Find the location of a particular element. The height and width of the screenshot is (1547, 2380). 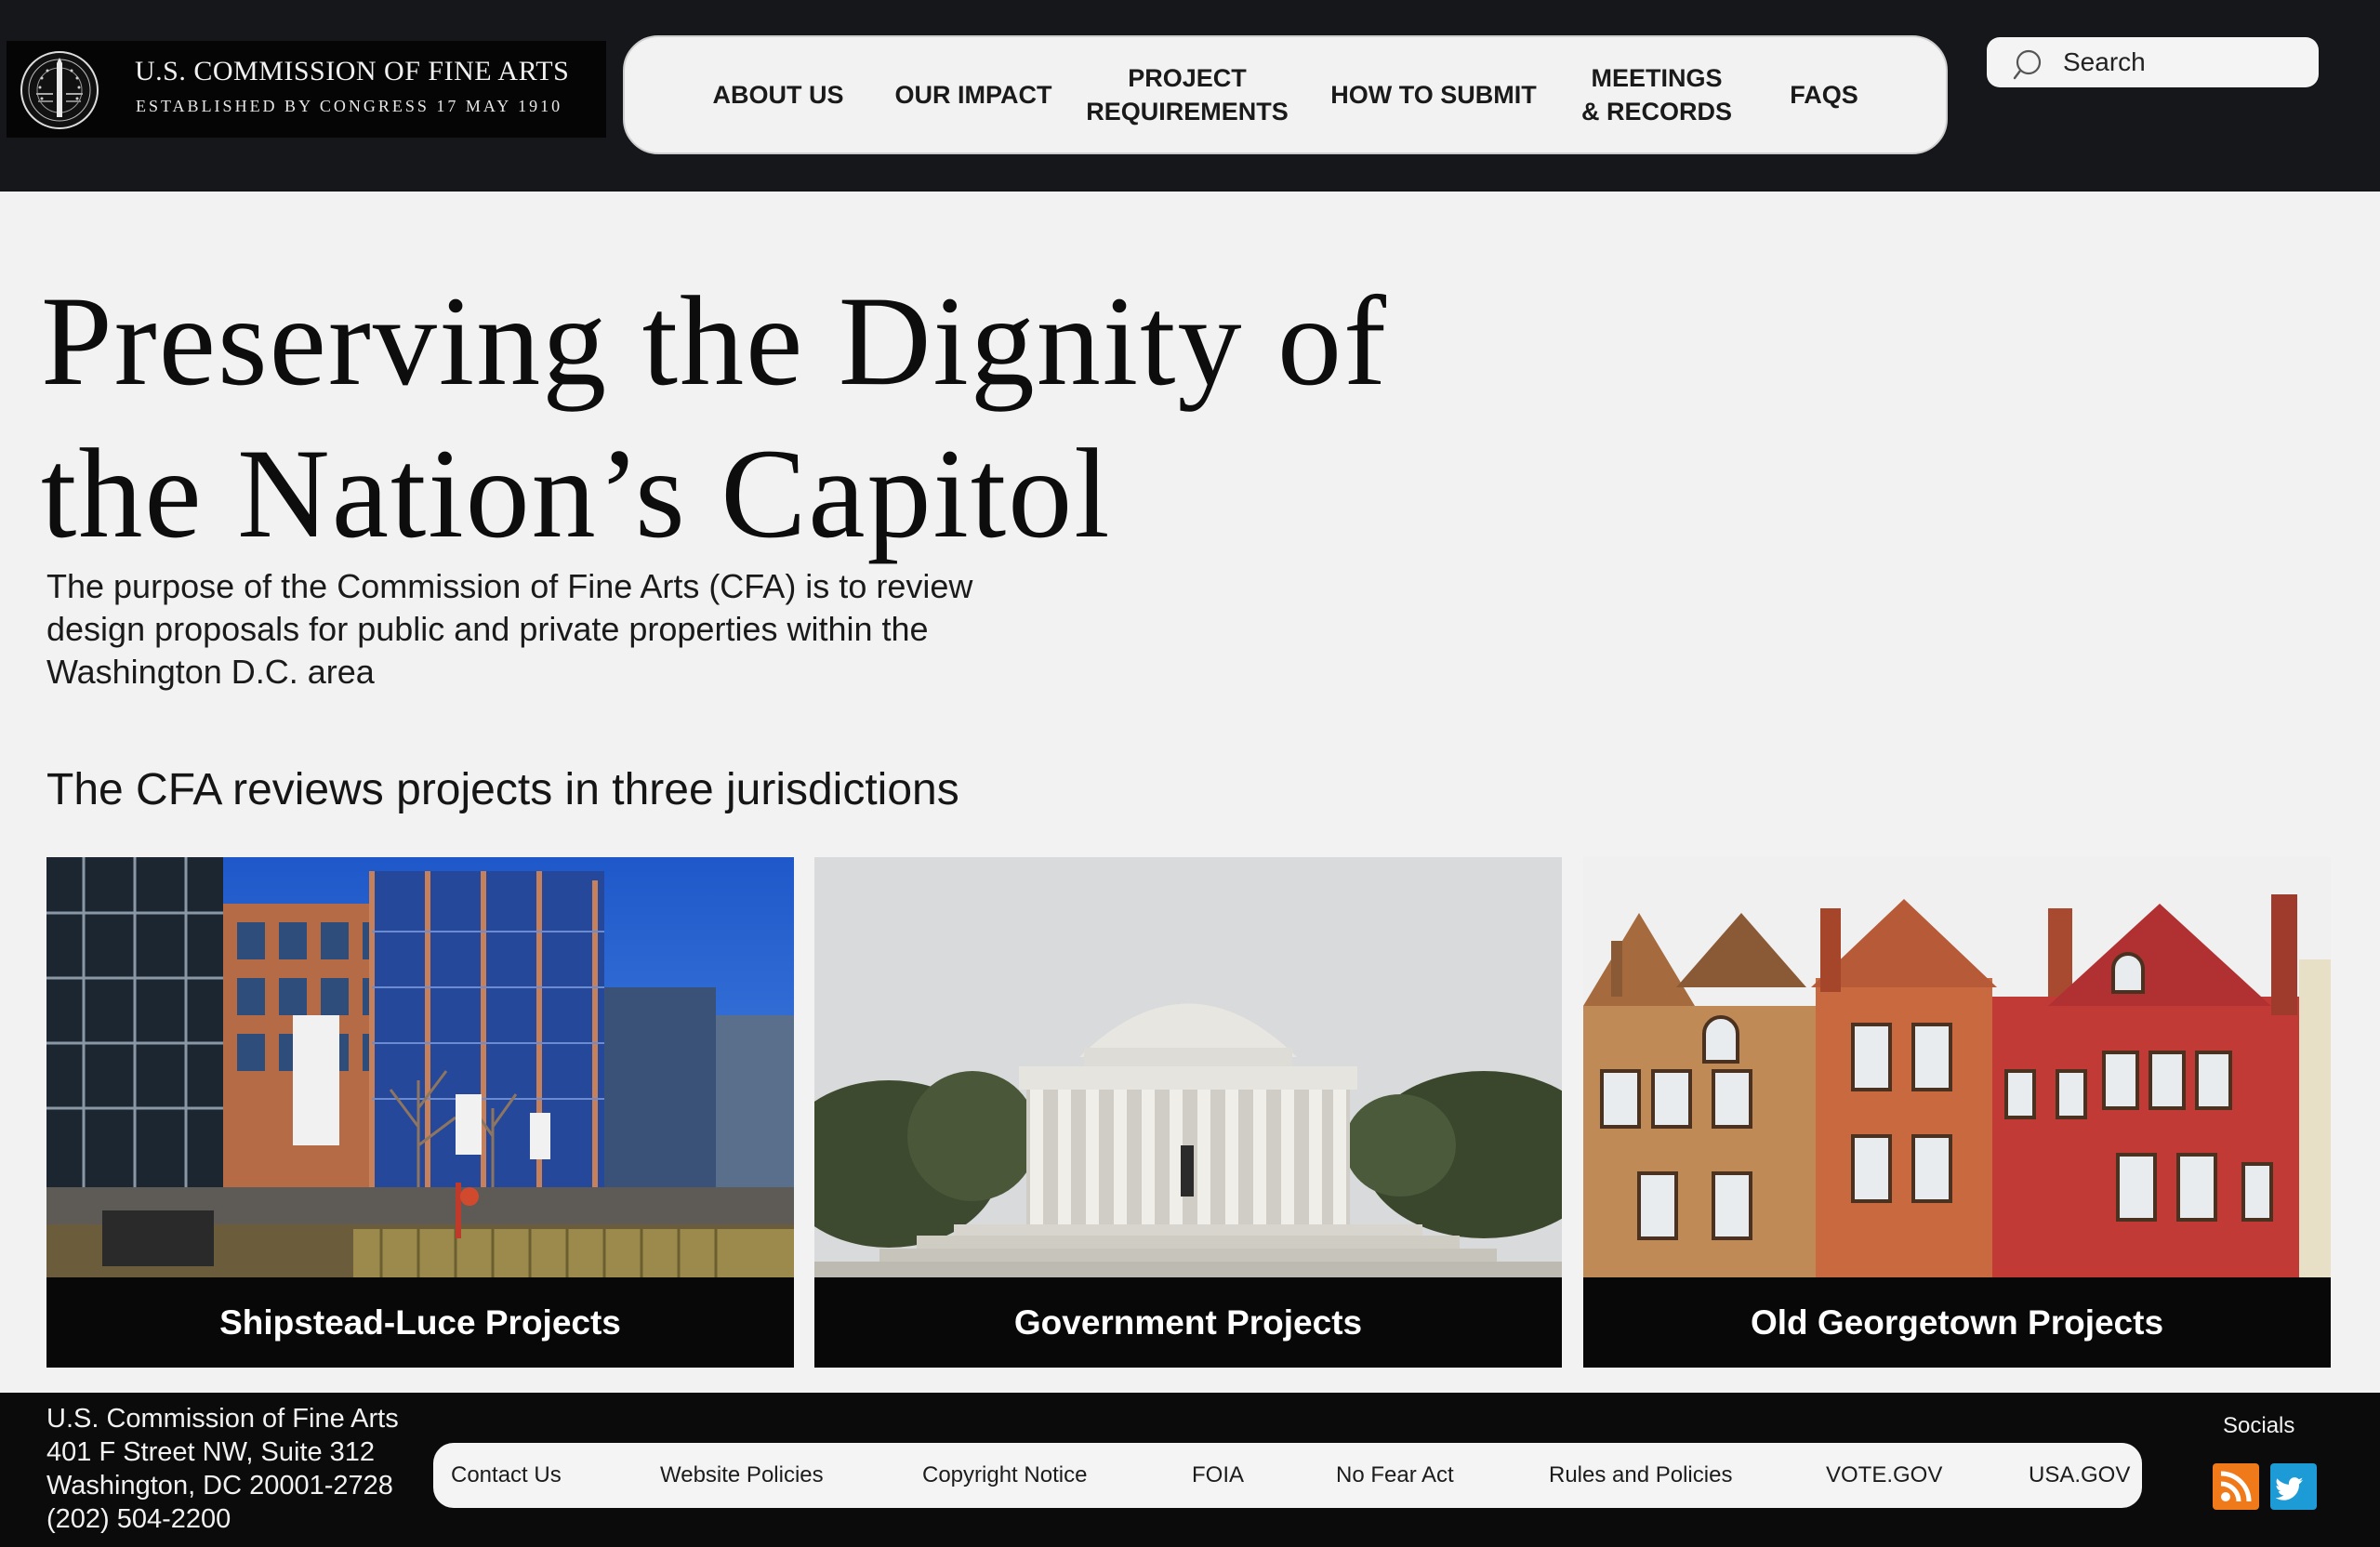

address-city: Washington, DC 20001-2728 is located at coordinates (219, 1486).